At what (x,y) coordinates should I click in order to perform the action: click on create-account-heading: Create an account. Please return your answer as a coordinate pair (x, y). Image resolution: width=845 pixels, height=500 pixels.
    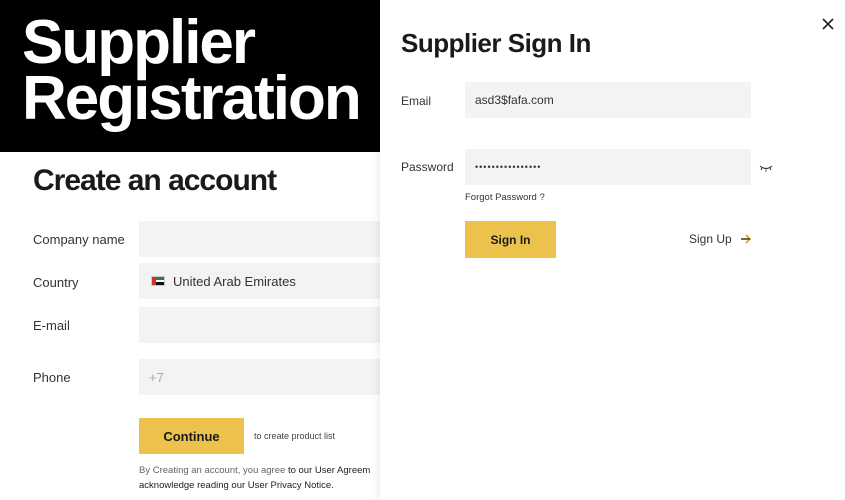
    Looking at the image, I should click on (155, 180).